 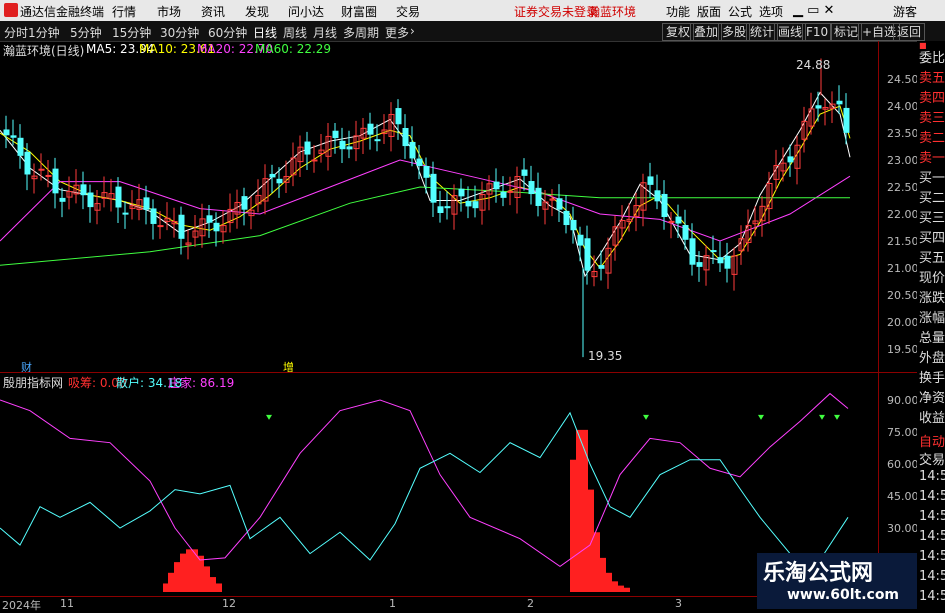 What do you see at coordinates (903, 400) in the screenshot?
I see `indicator-tick: 90.00` at bounding box center [903, 400].